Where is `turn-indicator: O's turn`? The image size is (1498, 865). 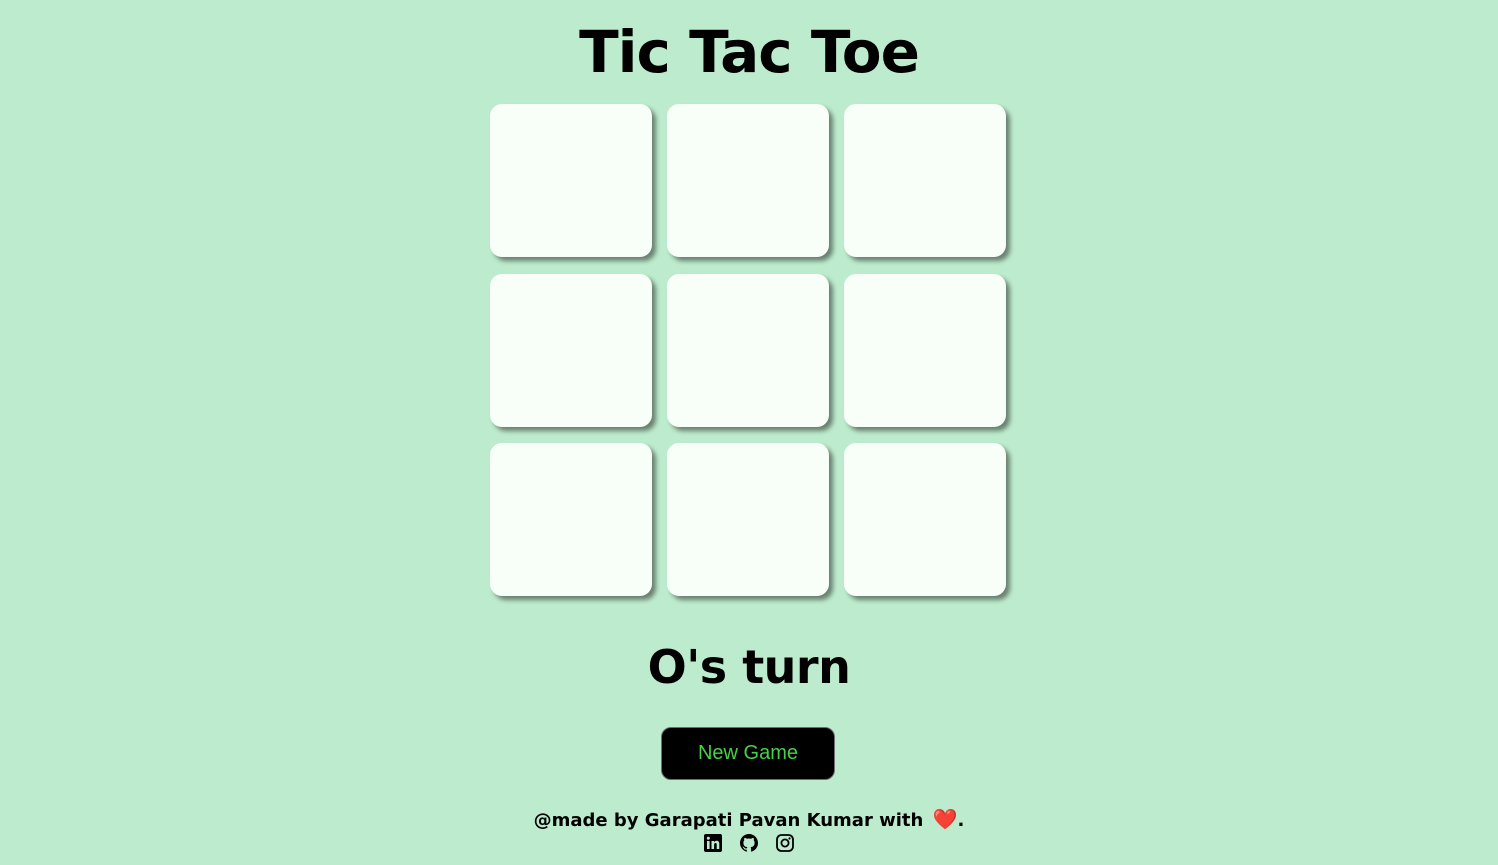 turn-indicator: O's turn is located at coordinates (749, 667).